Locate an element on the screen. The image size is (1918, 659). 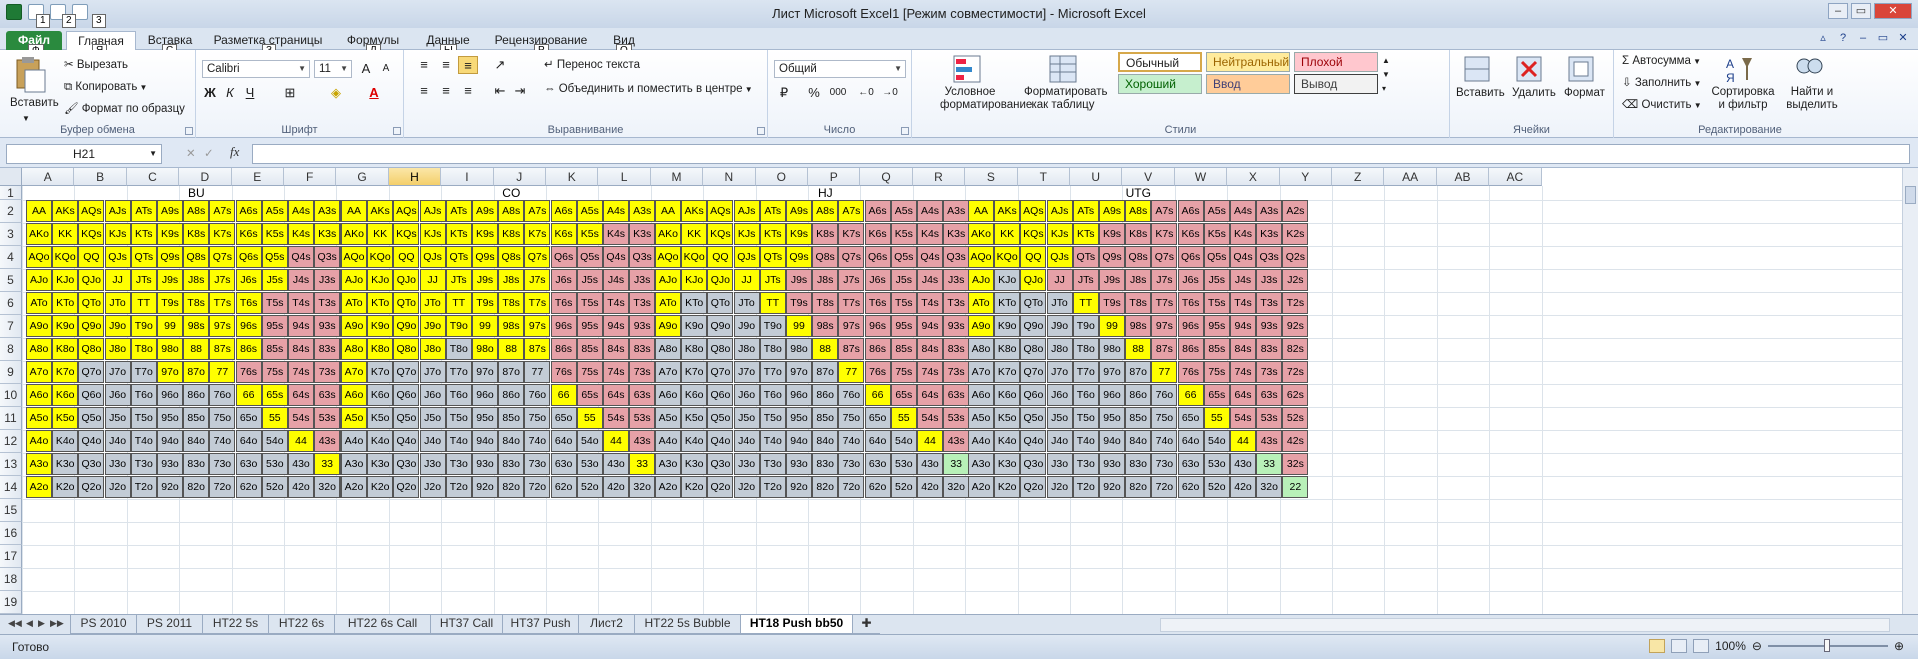
hand-cell: JTo is located at coordinates (432, 303).